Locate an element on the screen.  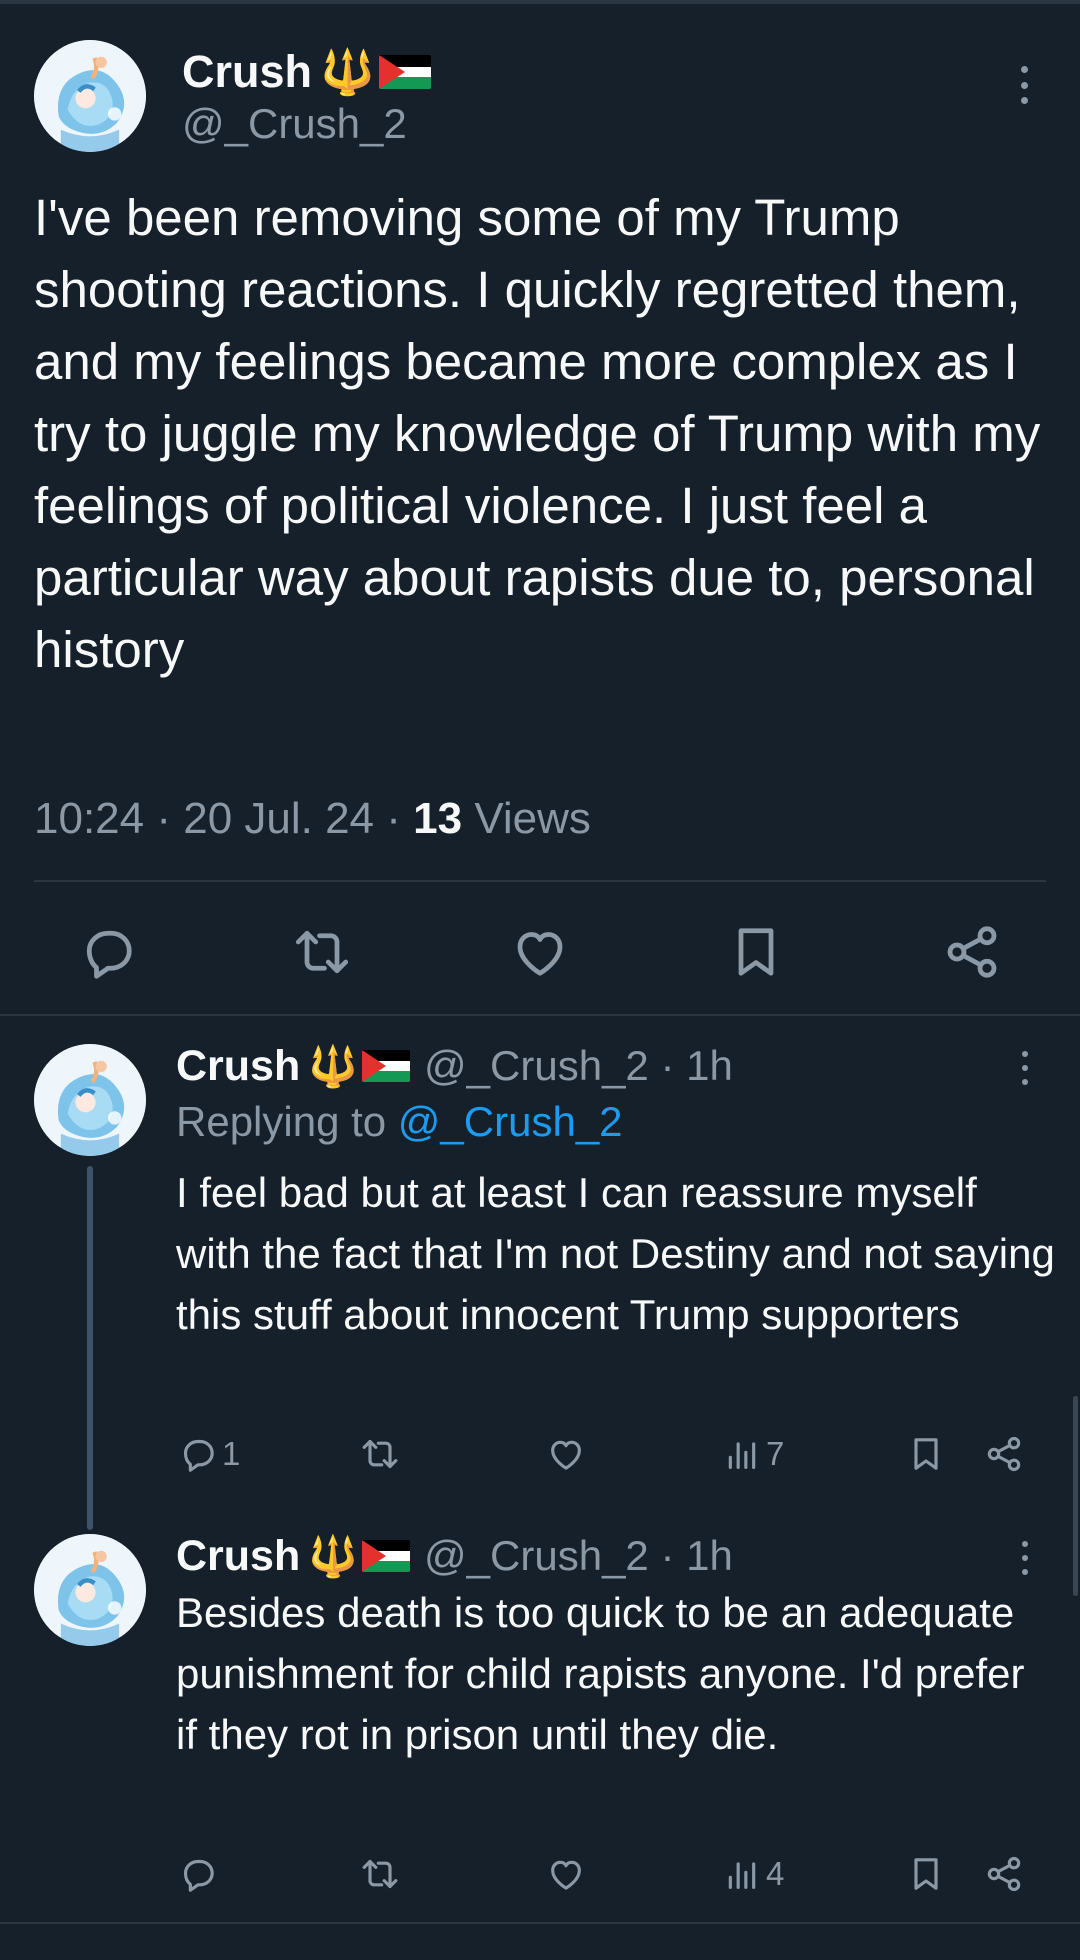
tweet-date: 20 Jul. 24 is located at coordinates (279, 818).